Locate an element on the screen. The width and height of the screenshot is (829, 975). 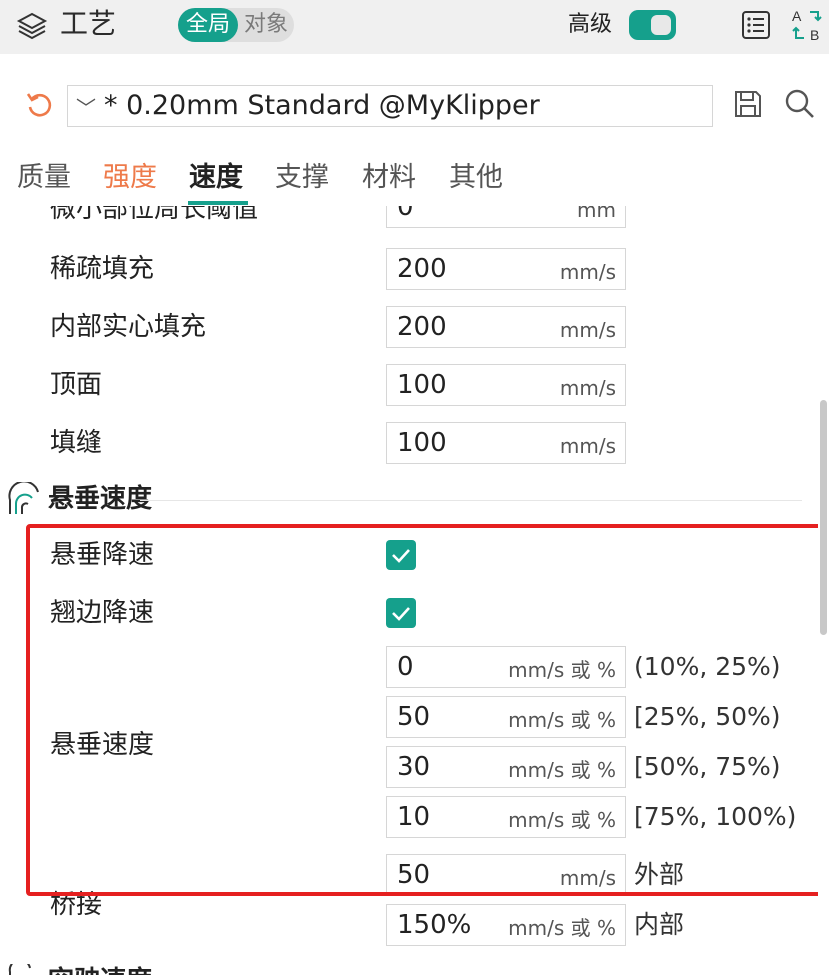
internal-solid-infill-speed-field: 200 mm/s is located at coordinates (506, 327).